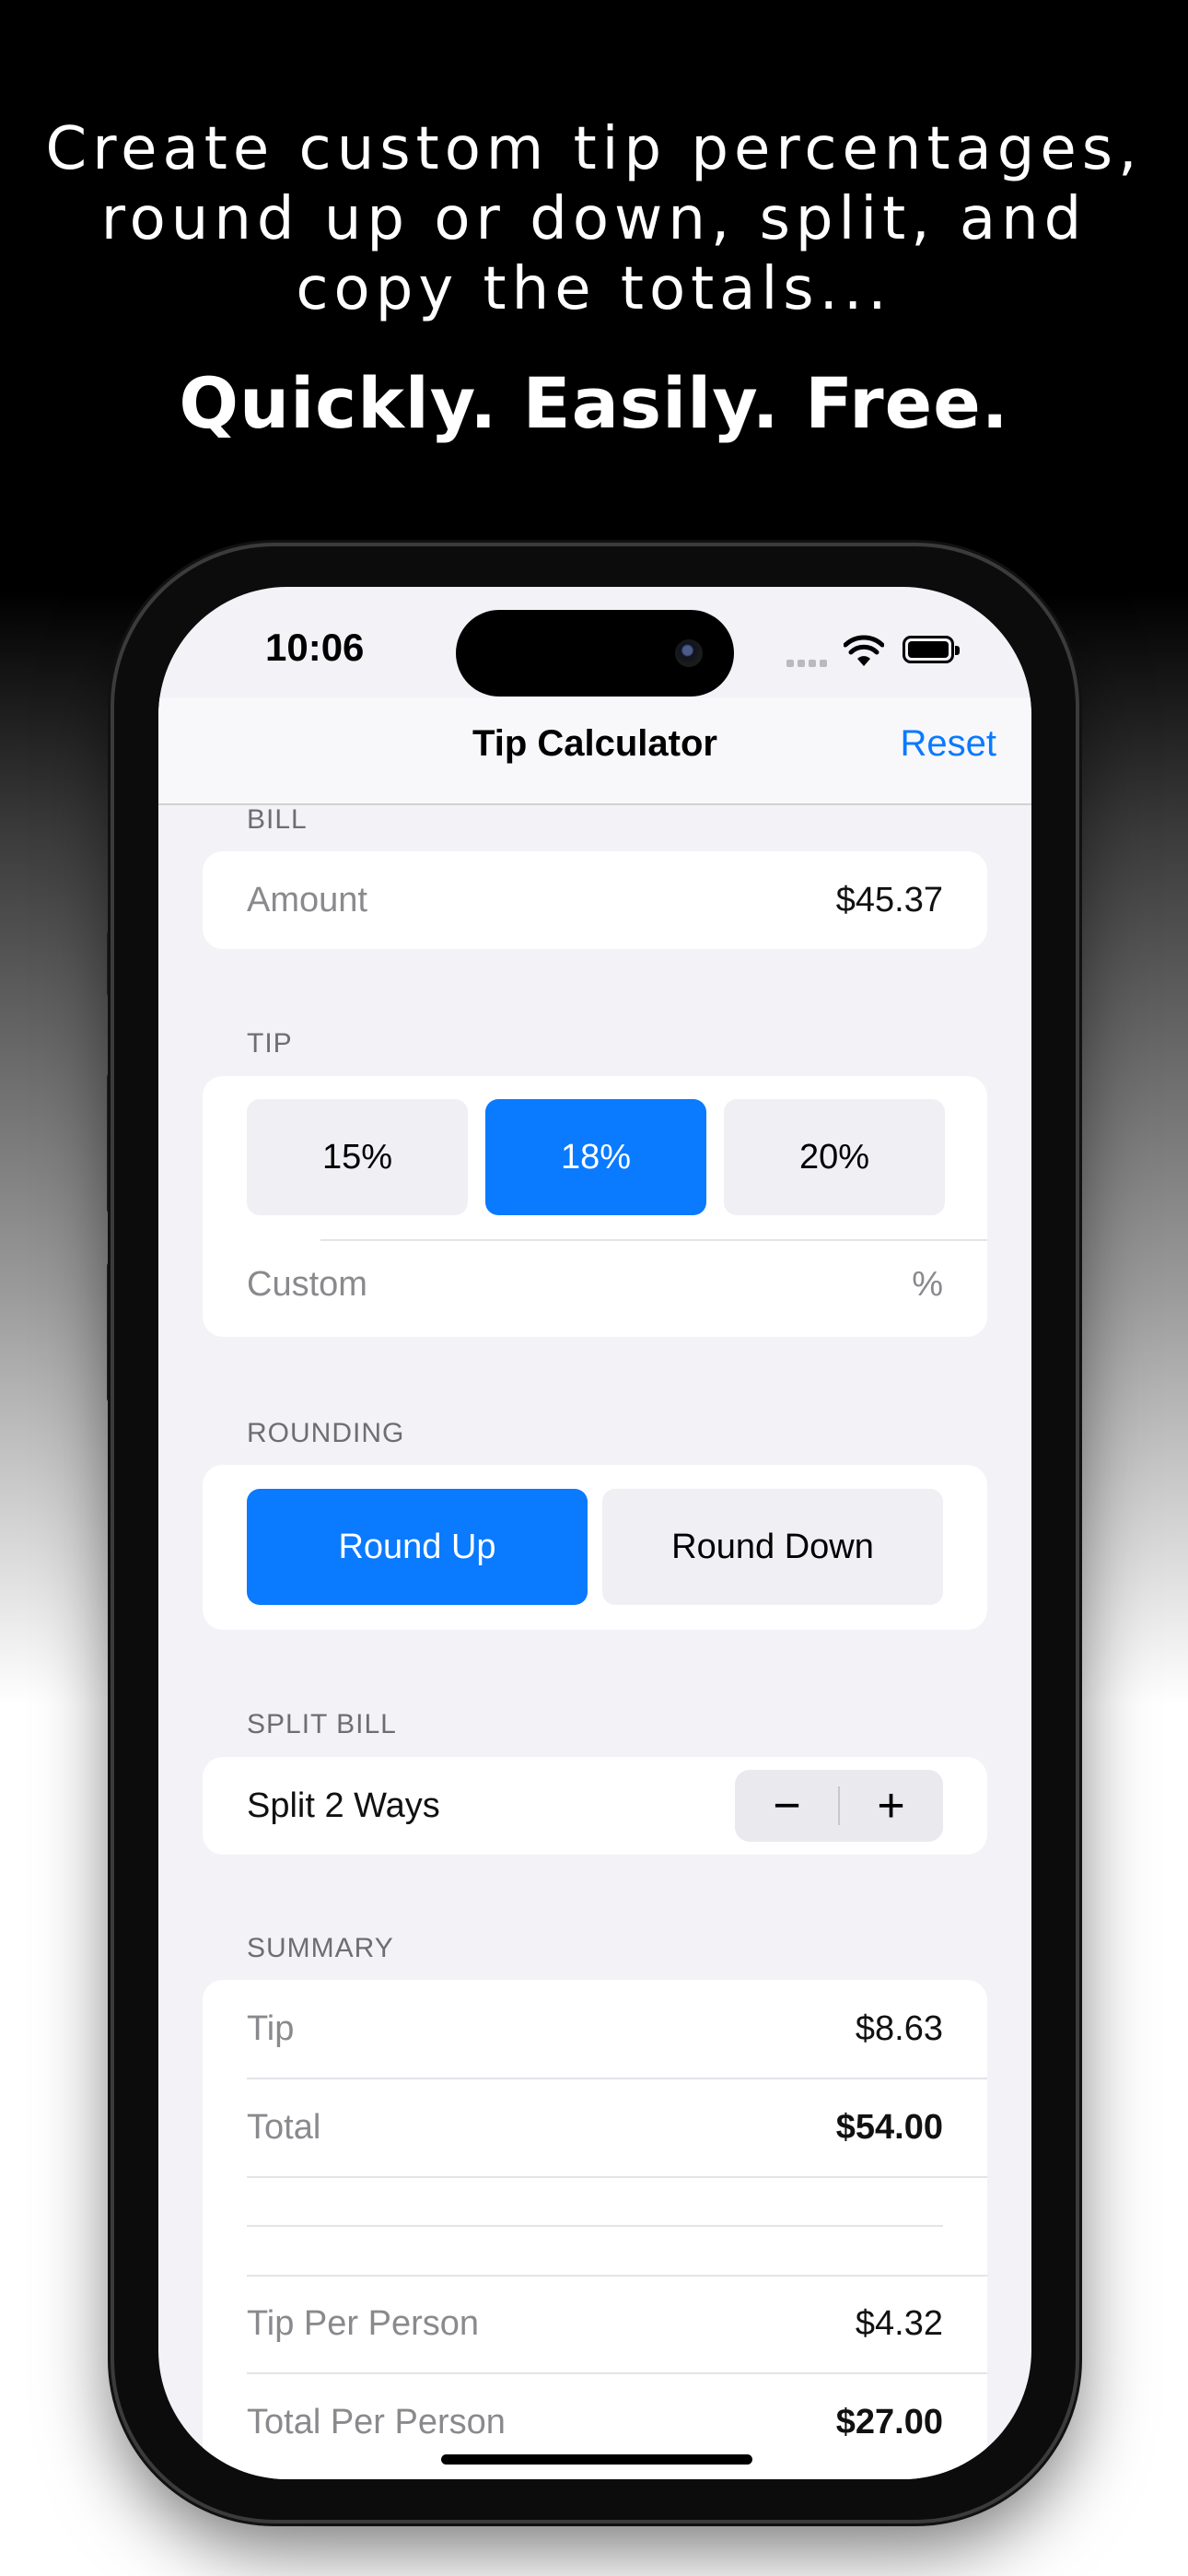  Describe the element at coordinates (595, 900) in the screenshot. I see `bill-card: Amount $45.37` at that location.